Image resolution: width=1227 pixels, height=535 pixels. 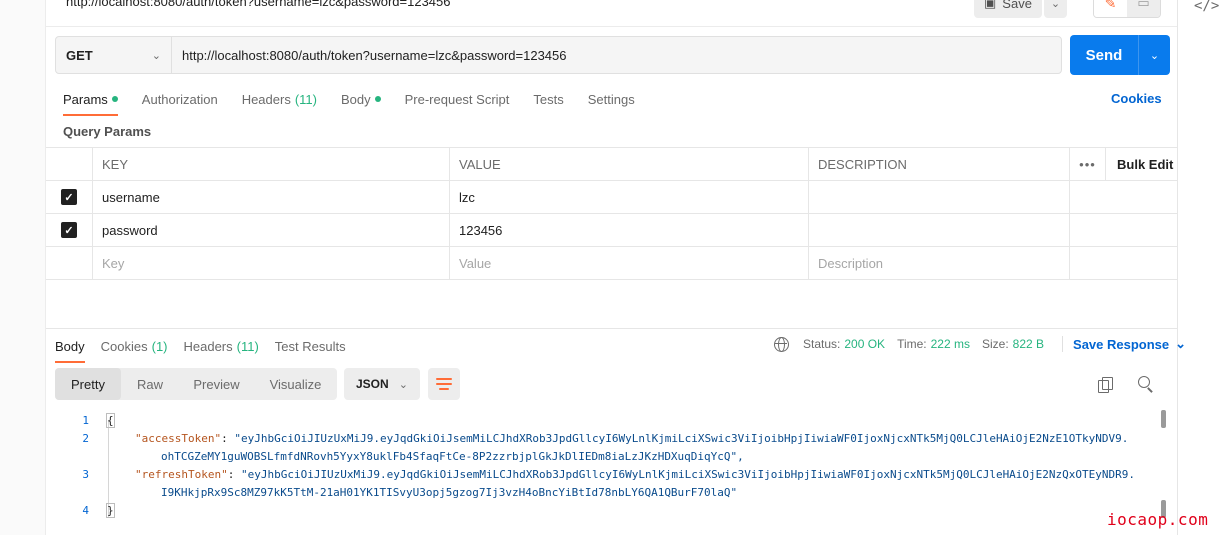 What do you see at coordinates (995, 344) in the screenshot?
I see `size-label: Size:` at bounding box center [995, 344].